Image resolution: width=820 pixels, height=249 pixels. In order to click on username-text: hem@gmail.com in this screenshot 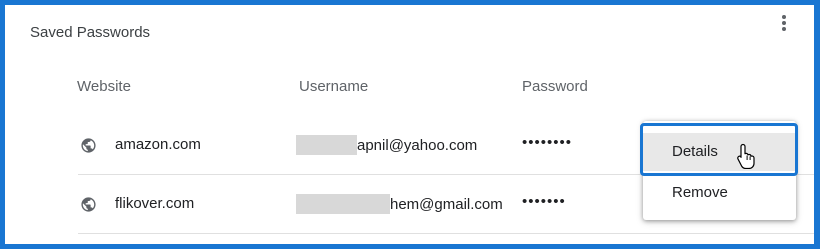, I will do `click(446, 204)`.